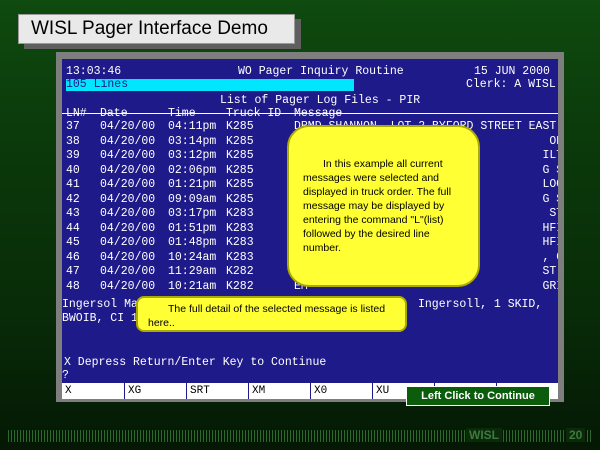  What do you see at coordinates (192, 213) in the screenshot?
I see `row-time: 03:17pm` at bounding box center [192, 213].